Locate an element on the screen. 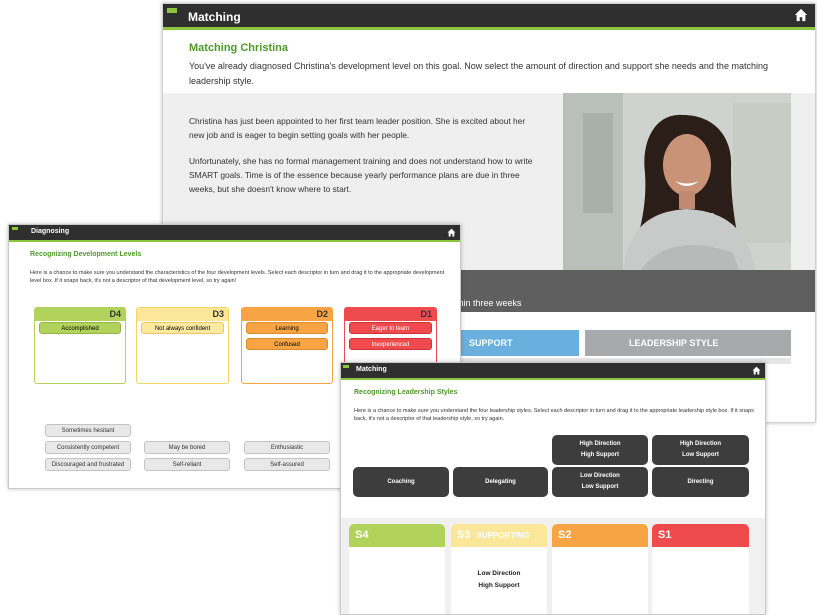 The height and width of the screenshot is (615, 817). descriptor-chip: Inexperienced is located at coordinates (390, 344).